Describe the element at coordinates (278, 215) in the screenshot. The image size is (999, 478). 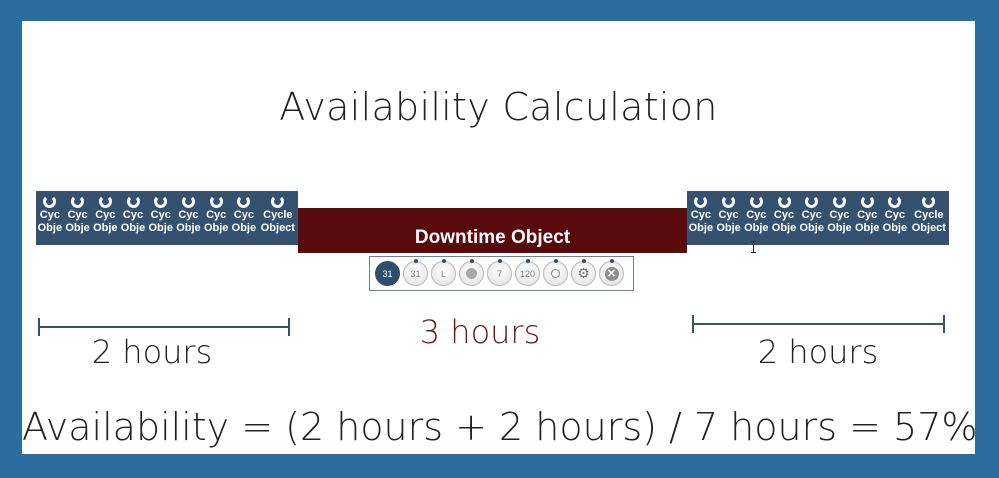
I see `cycle-label-line1: Cycle` at that location.